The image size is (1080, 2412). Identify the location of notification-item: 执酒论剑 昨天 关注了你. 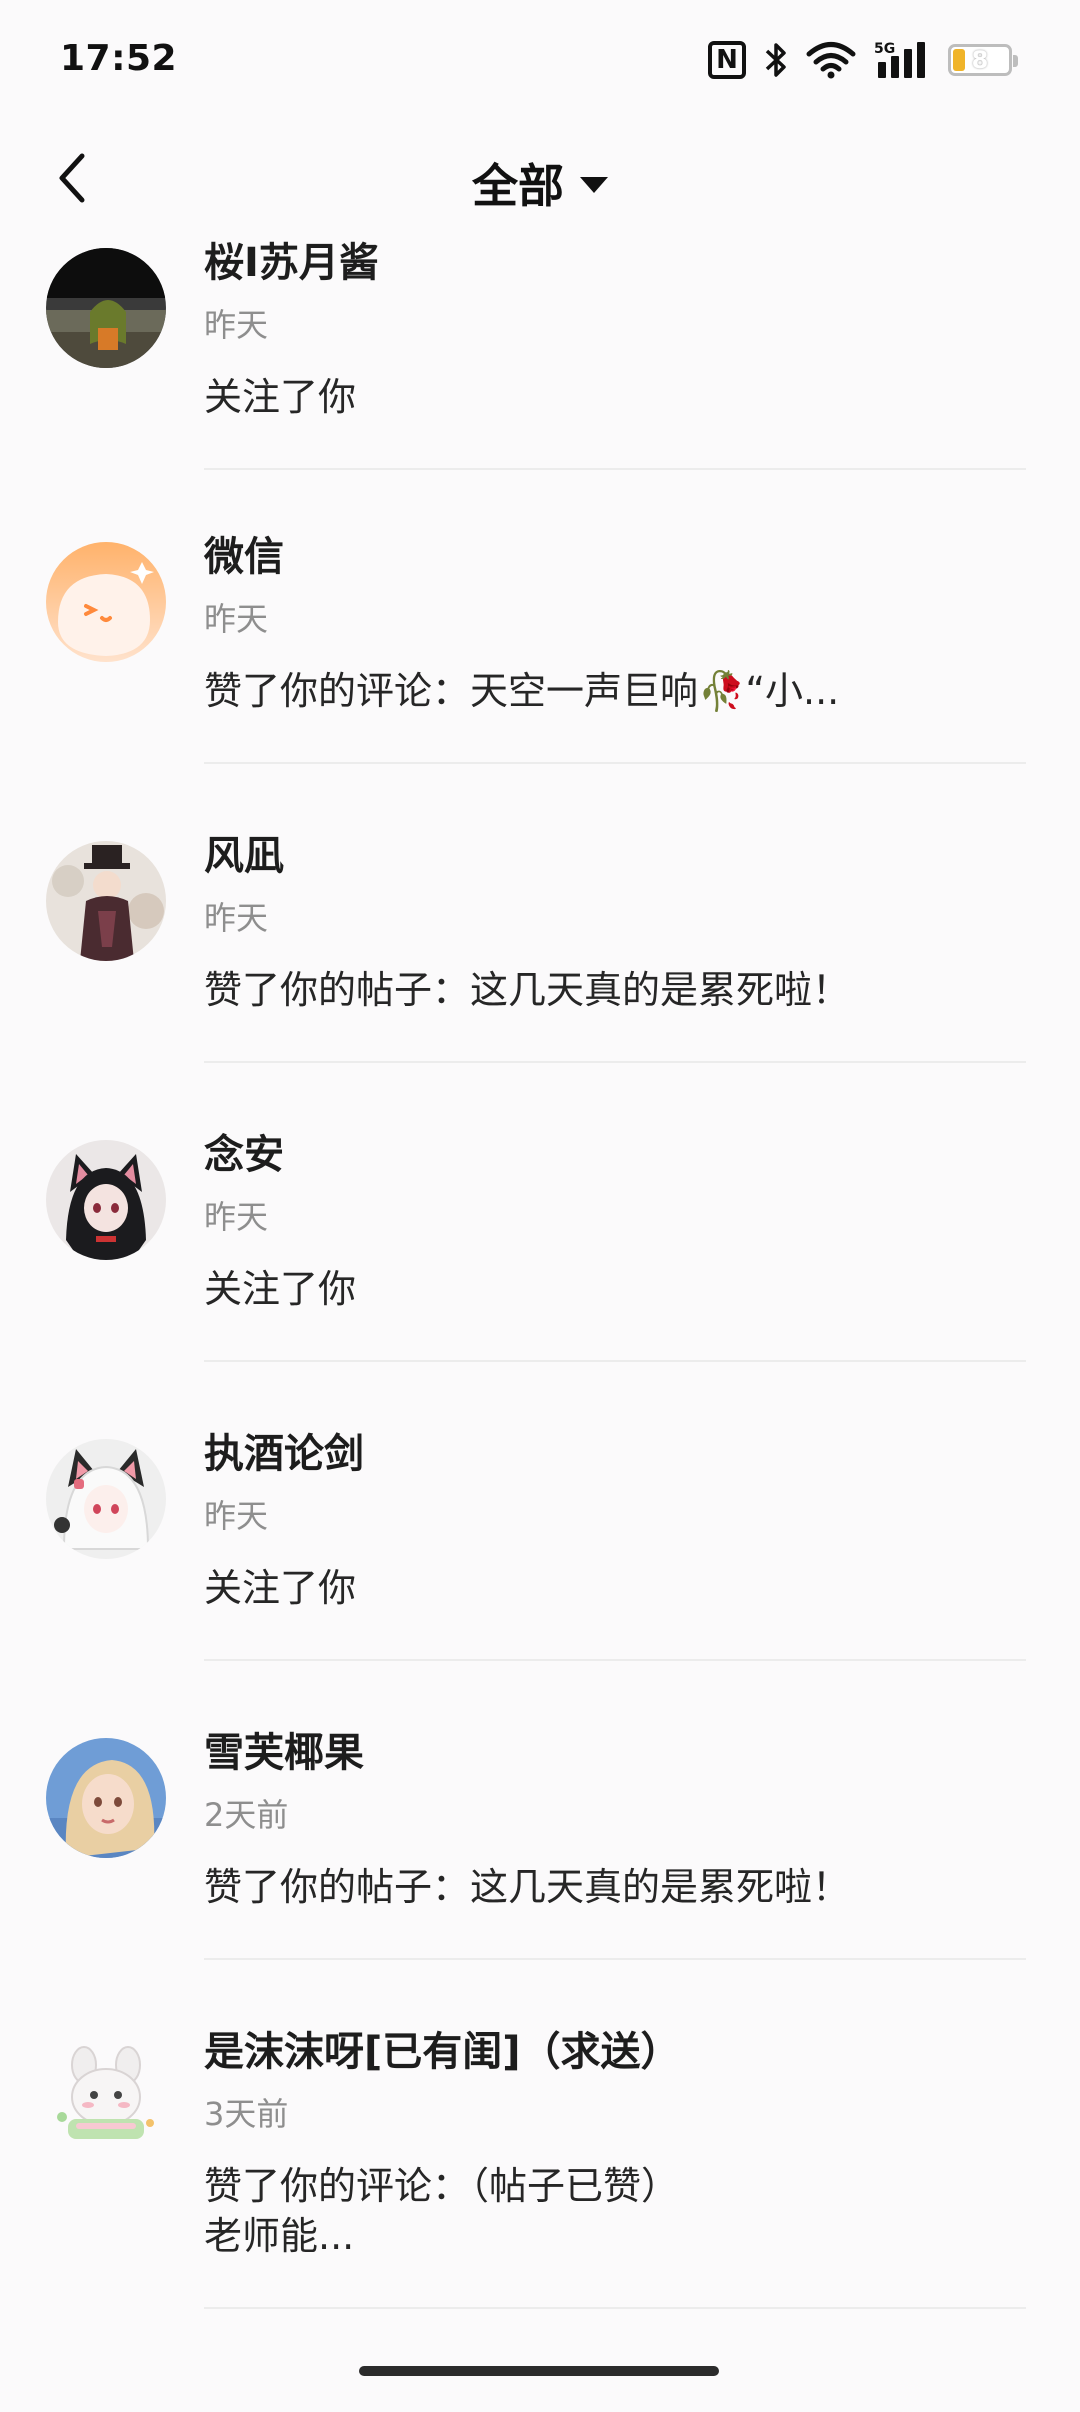
(540, 1575).